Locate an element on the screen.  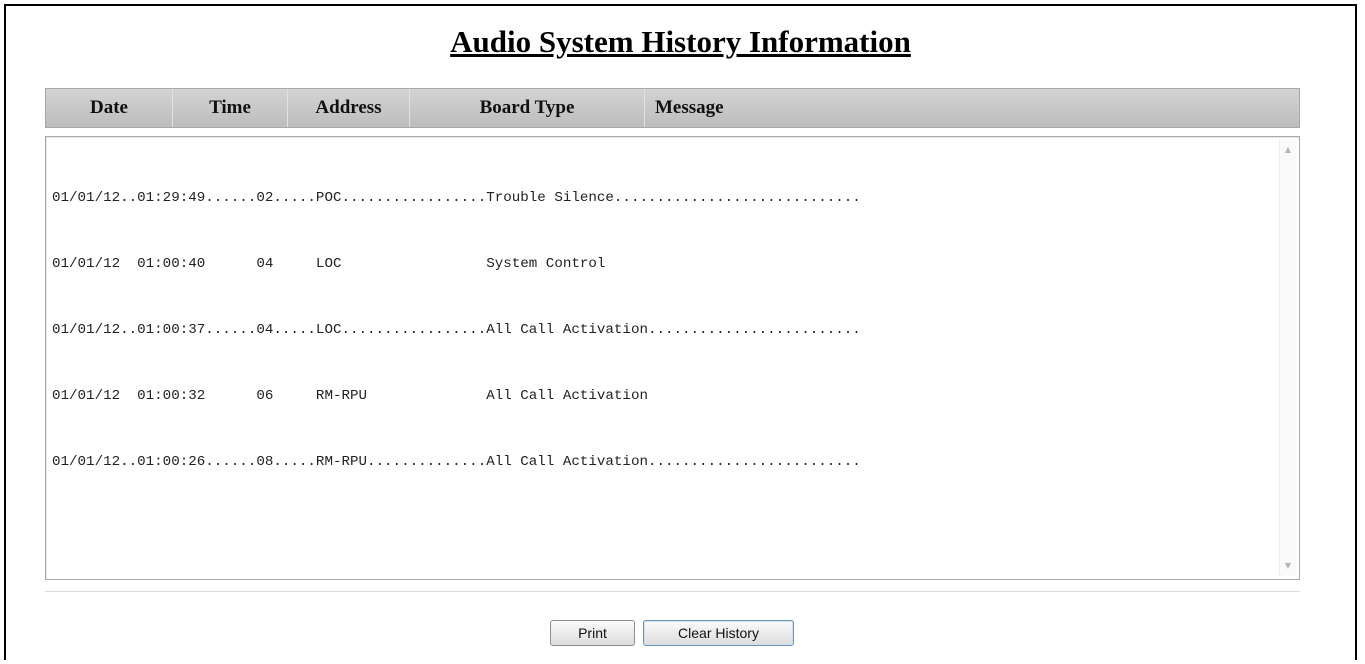
clear-history-button: Clear History is located at coordinates (718, 633).